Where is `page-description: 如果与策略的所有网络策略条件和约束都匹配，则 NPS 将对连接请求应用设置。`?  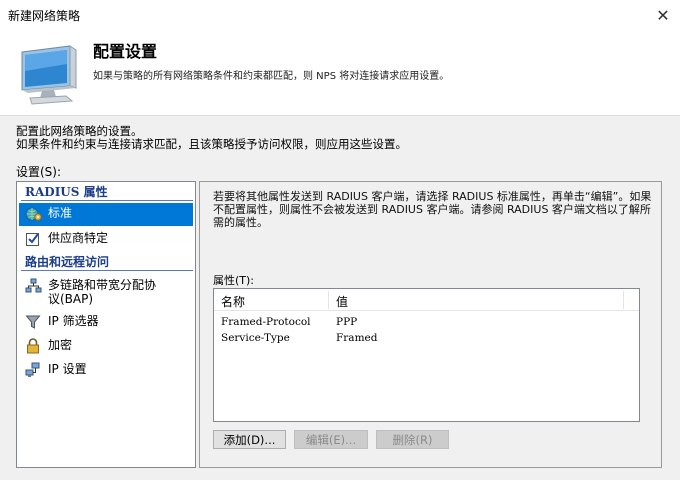
page-description: 如果与策略的所有网络策略条件和约束都匹配，则 NPS 将对连接请求应用设置。 is located at coordinates (271, 76).